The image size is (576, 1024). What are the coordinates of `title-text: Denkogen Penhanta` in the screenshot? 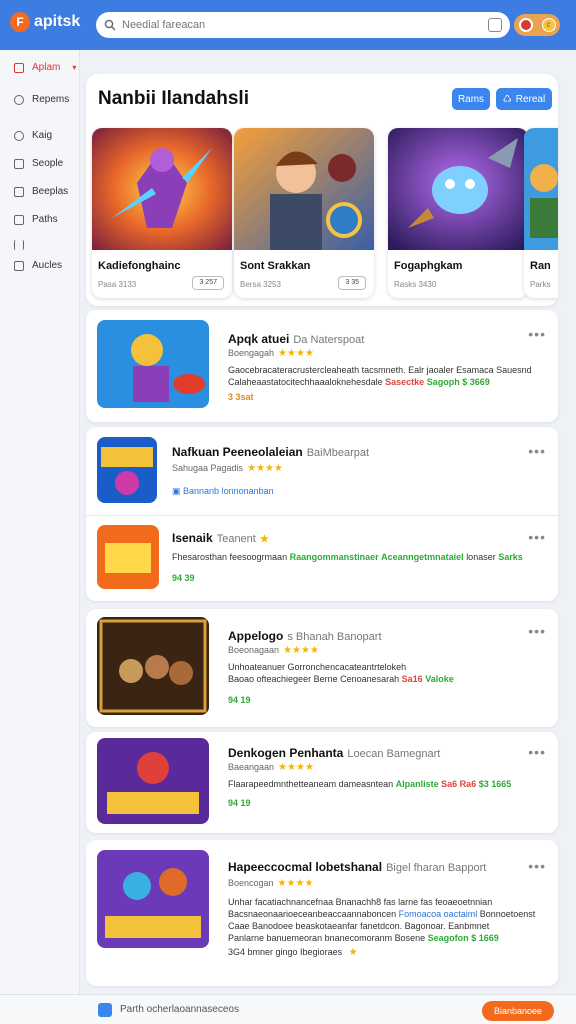 It's located at (286, 753).